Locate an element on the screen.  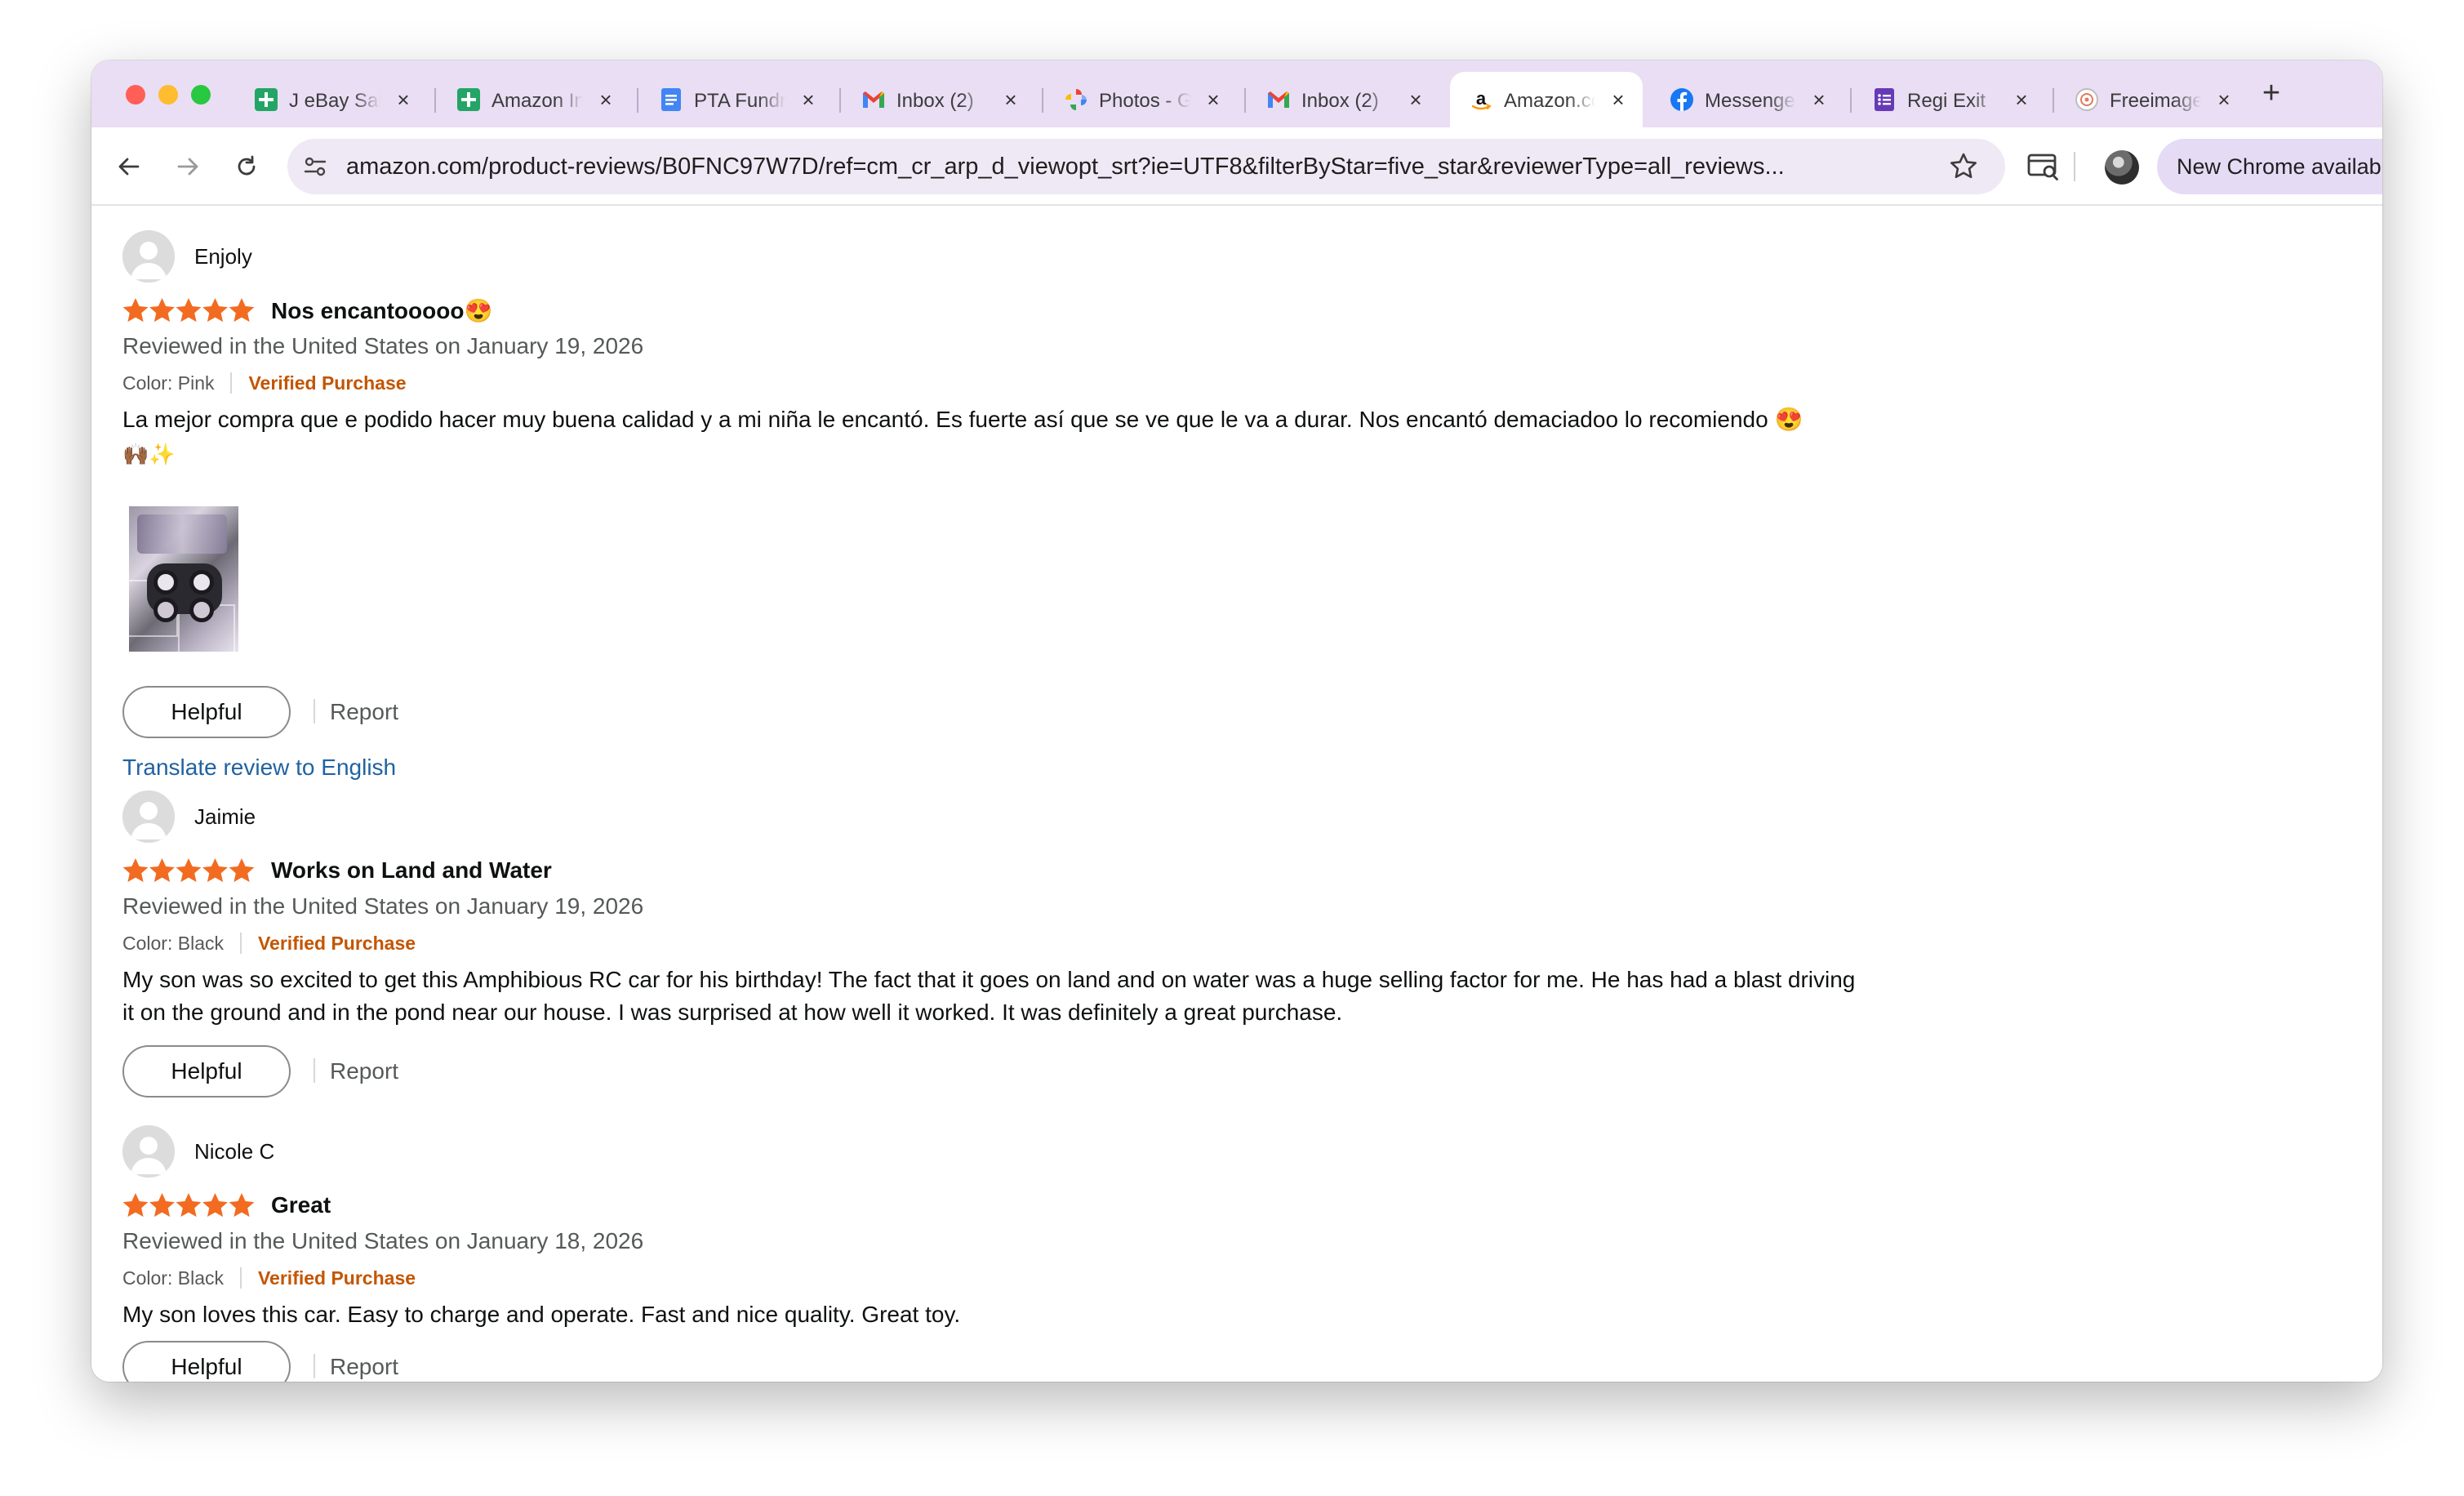
translate-review-link: Translate review to English is located at coordinates (259, 768).